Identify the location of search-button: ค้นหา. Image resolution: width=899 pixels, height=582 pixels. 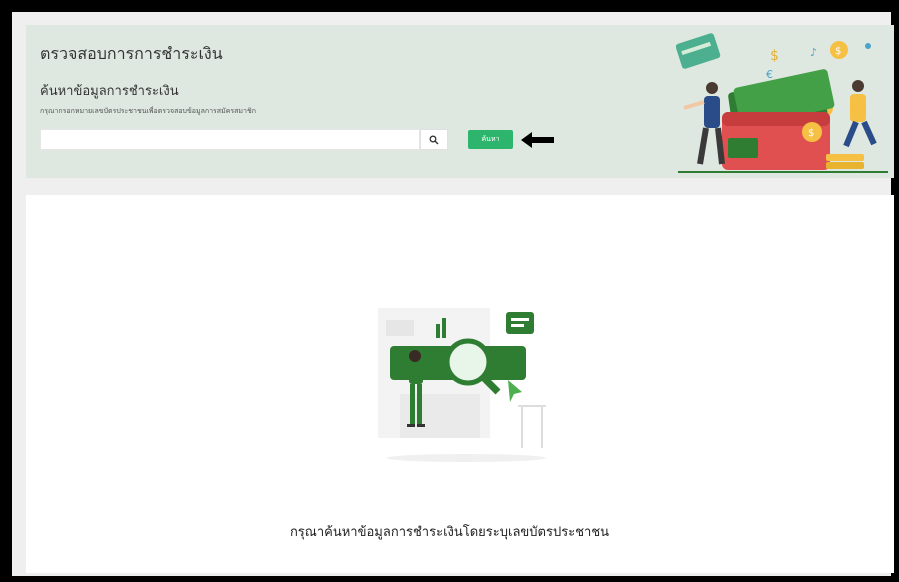
(490, 139).